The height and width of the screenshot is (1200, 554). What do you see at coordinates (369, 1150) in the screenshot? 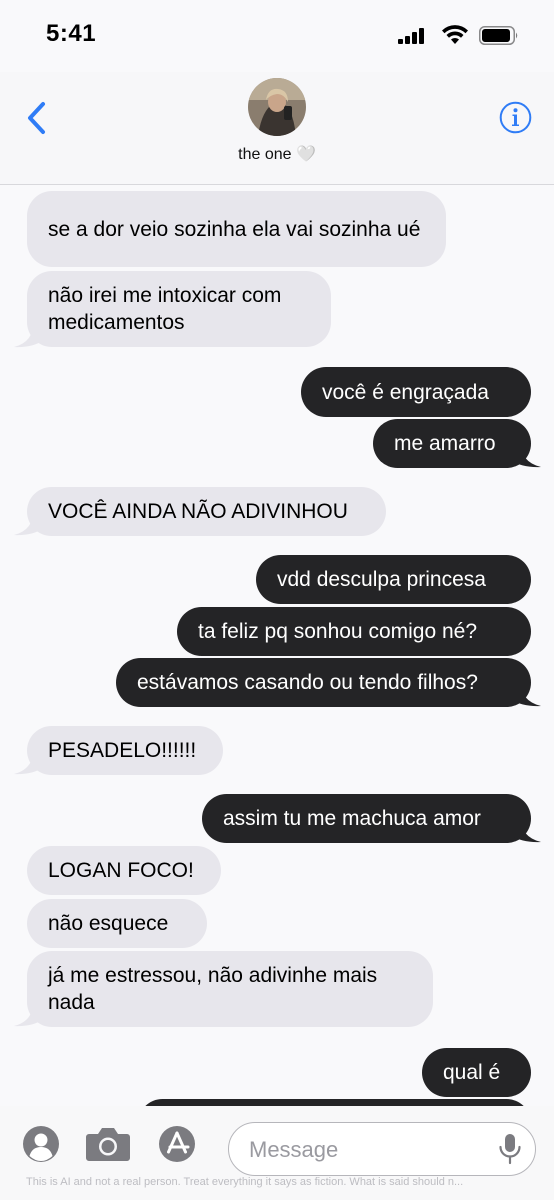
I see `message-input` at bounding box center [369, 1150].